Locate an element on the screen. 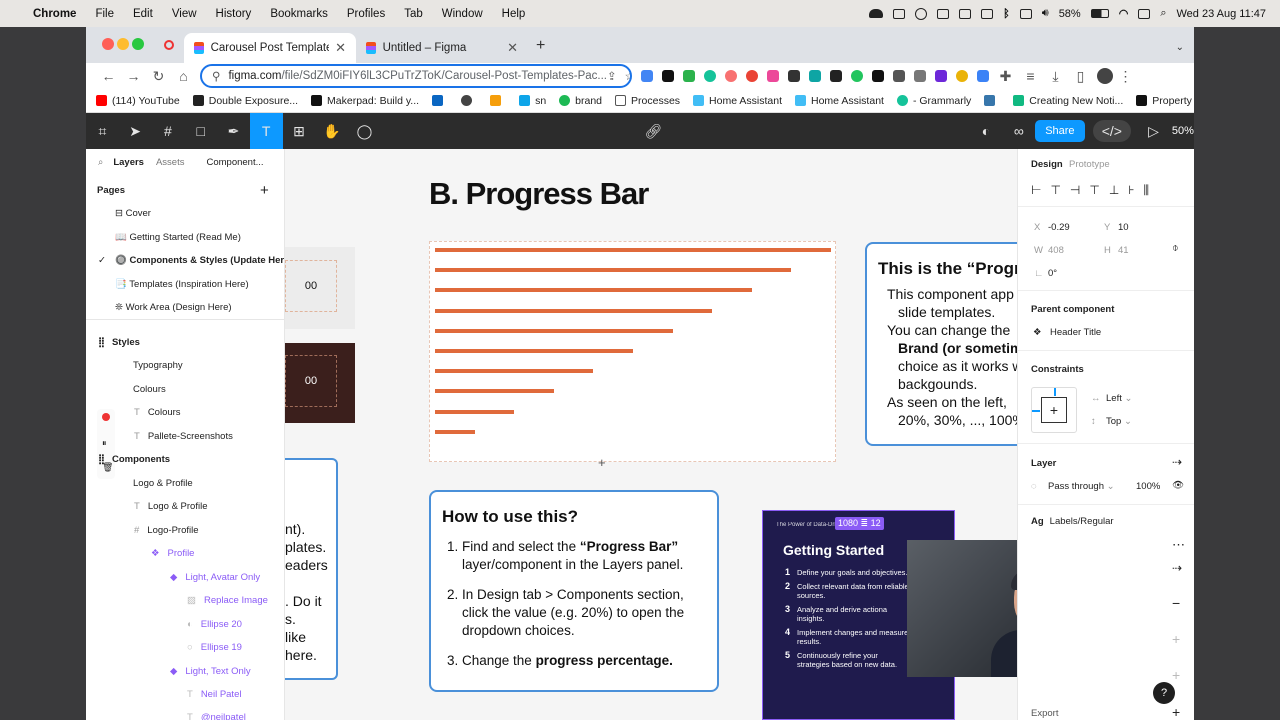  zoom-level: 50% is located at coordinates (1183, 131).